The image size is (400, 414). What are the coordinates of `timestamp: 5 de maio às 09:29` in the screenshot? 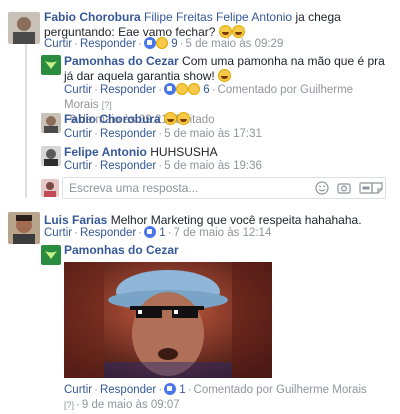 It's located at (235, 44).